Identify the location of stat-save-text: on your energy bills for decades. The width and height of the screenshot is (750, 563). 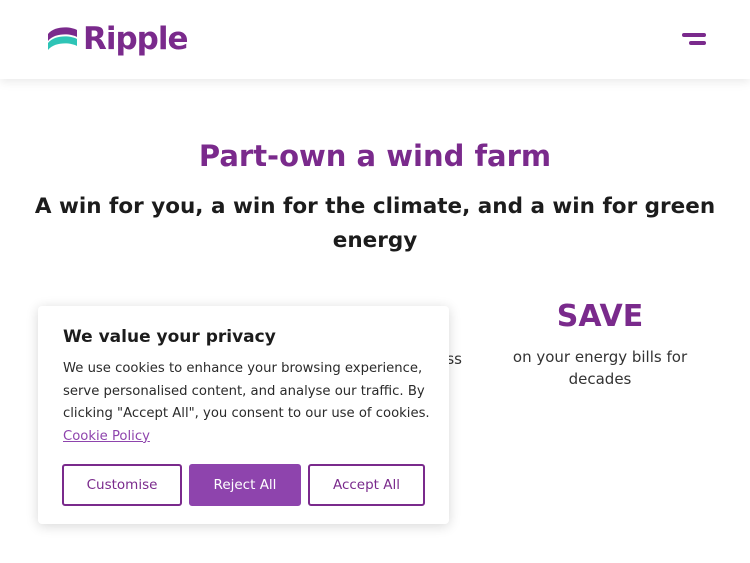
(600, 368).